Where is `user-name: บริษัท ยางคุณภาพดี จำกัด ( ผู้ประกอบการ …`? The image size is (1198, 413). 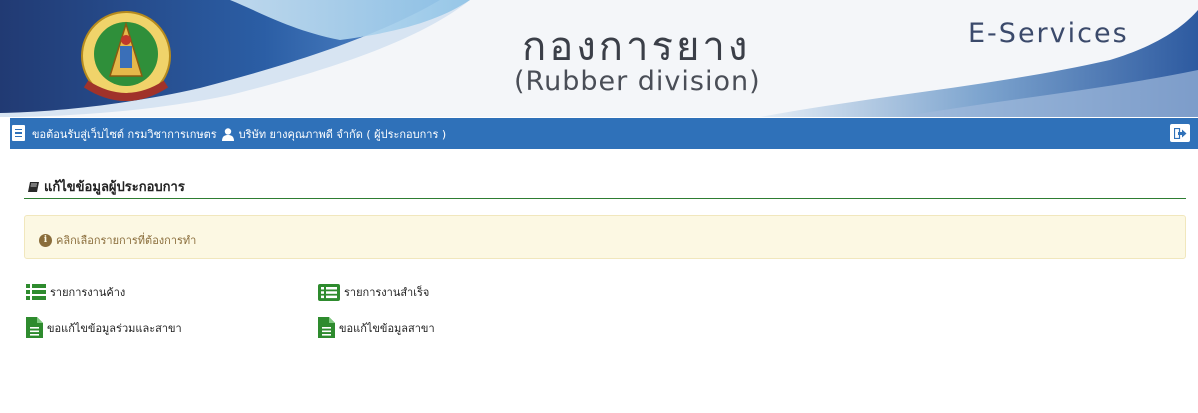
user-name: บริษัท ยางคุณภาพดี จำกัด ( ผู้ประกอบการ … is located at coordinates (342, 134).